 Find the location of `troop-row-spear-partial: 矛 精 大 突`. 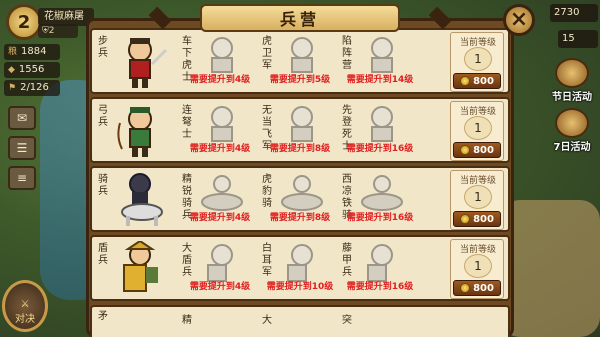

troop-row-spear-partial: 矛 精 大 突 is located at coordinates (300, 321).